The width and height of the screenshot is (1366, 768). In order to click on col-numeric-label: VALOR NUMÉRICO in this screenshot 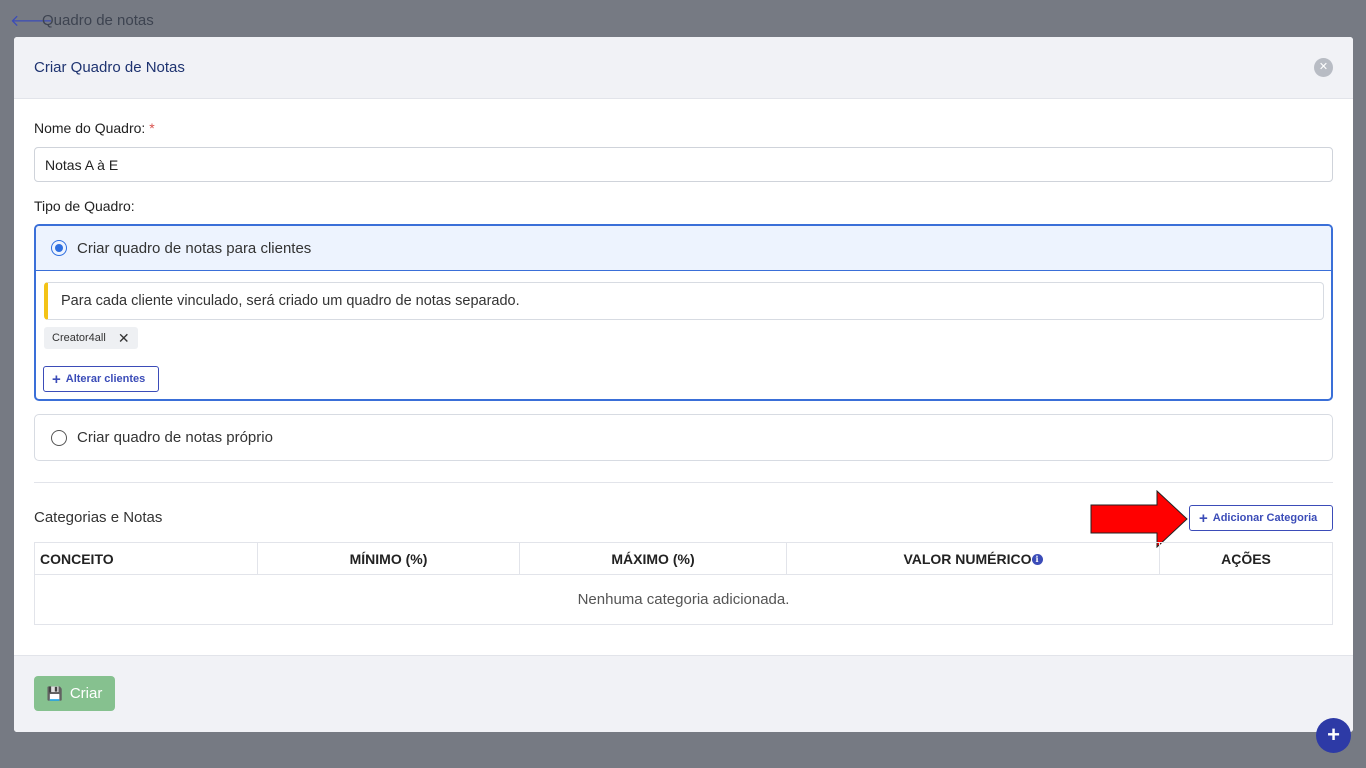, I will do `click(967, 558)`.